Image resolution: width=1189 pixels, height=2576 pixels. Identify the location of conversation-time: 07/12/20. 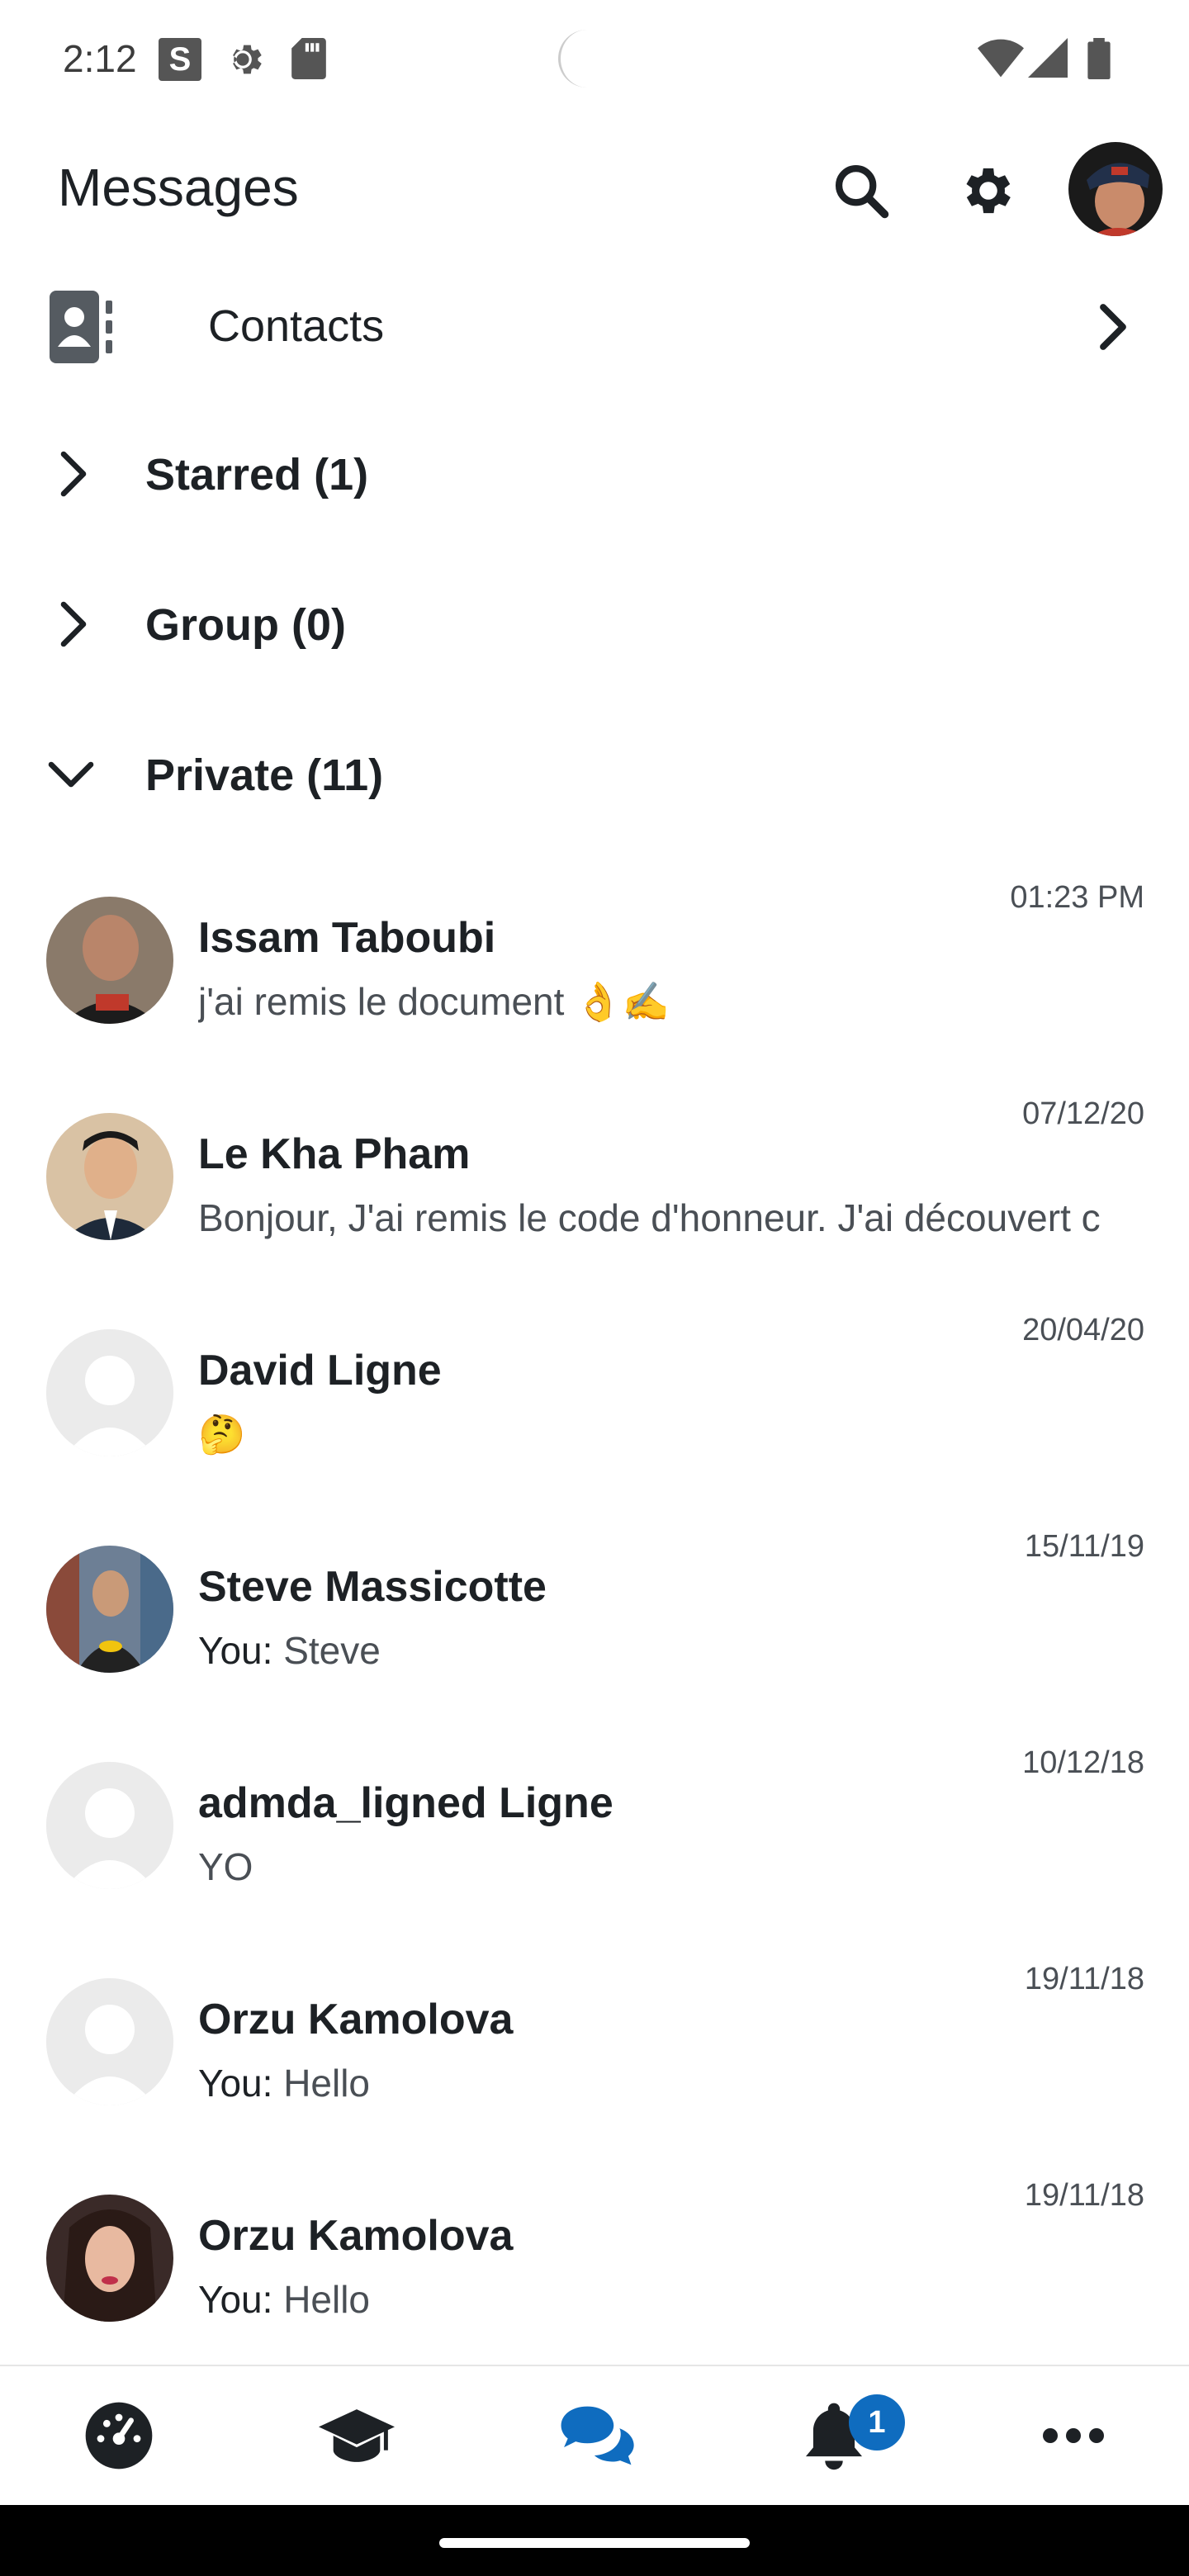
(1083, 1113).